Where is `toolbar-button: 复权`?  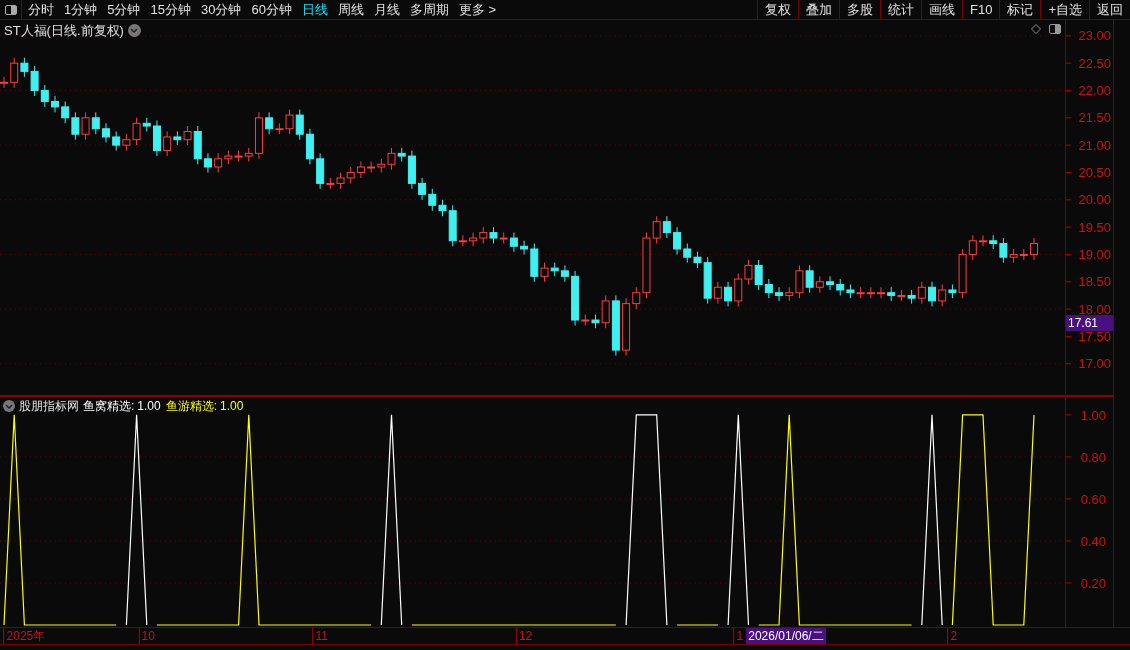 toolbar-button: 复权 is located at coordinates (777, 10).